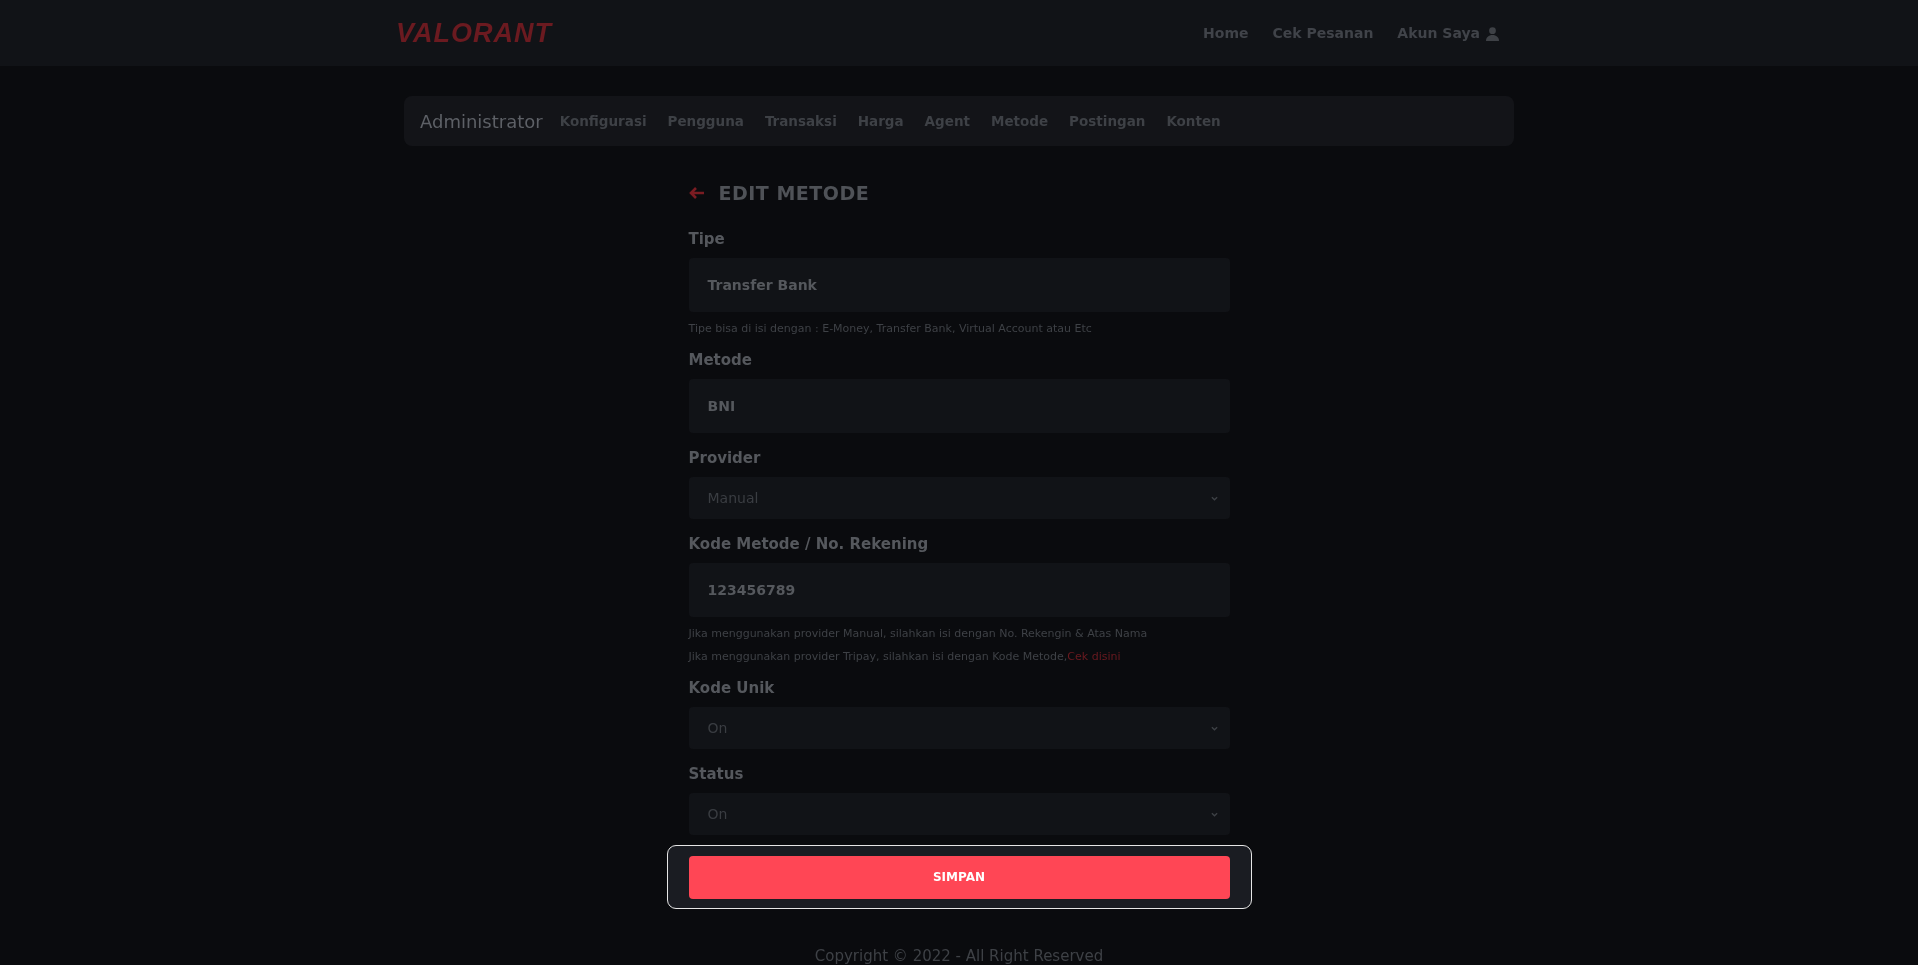  What do you see at coordinates (794, 193) in the screenshot?
I see `page-title: EDIT METODE` at bounding box center [794, 193].